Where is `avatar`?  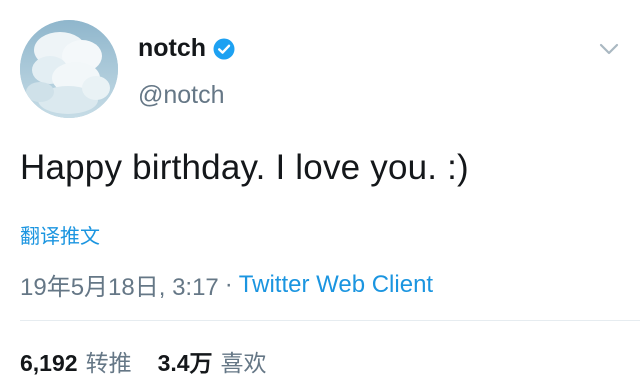 avatar is located at coordinates (69, 69).